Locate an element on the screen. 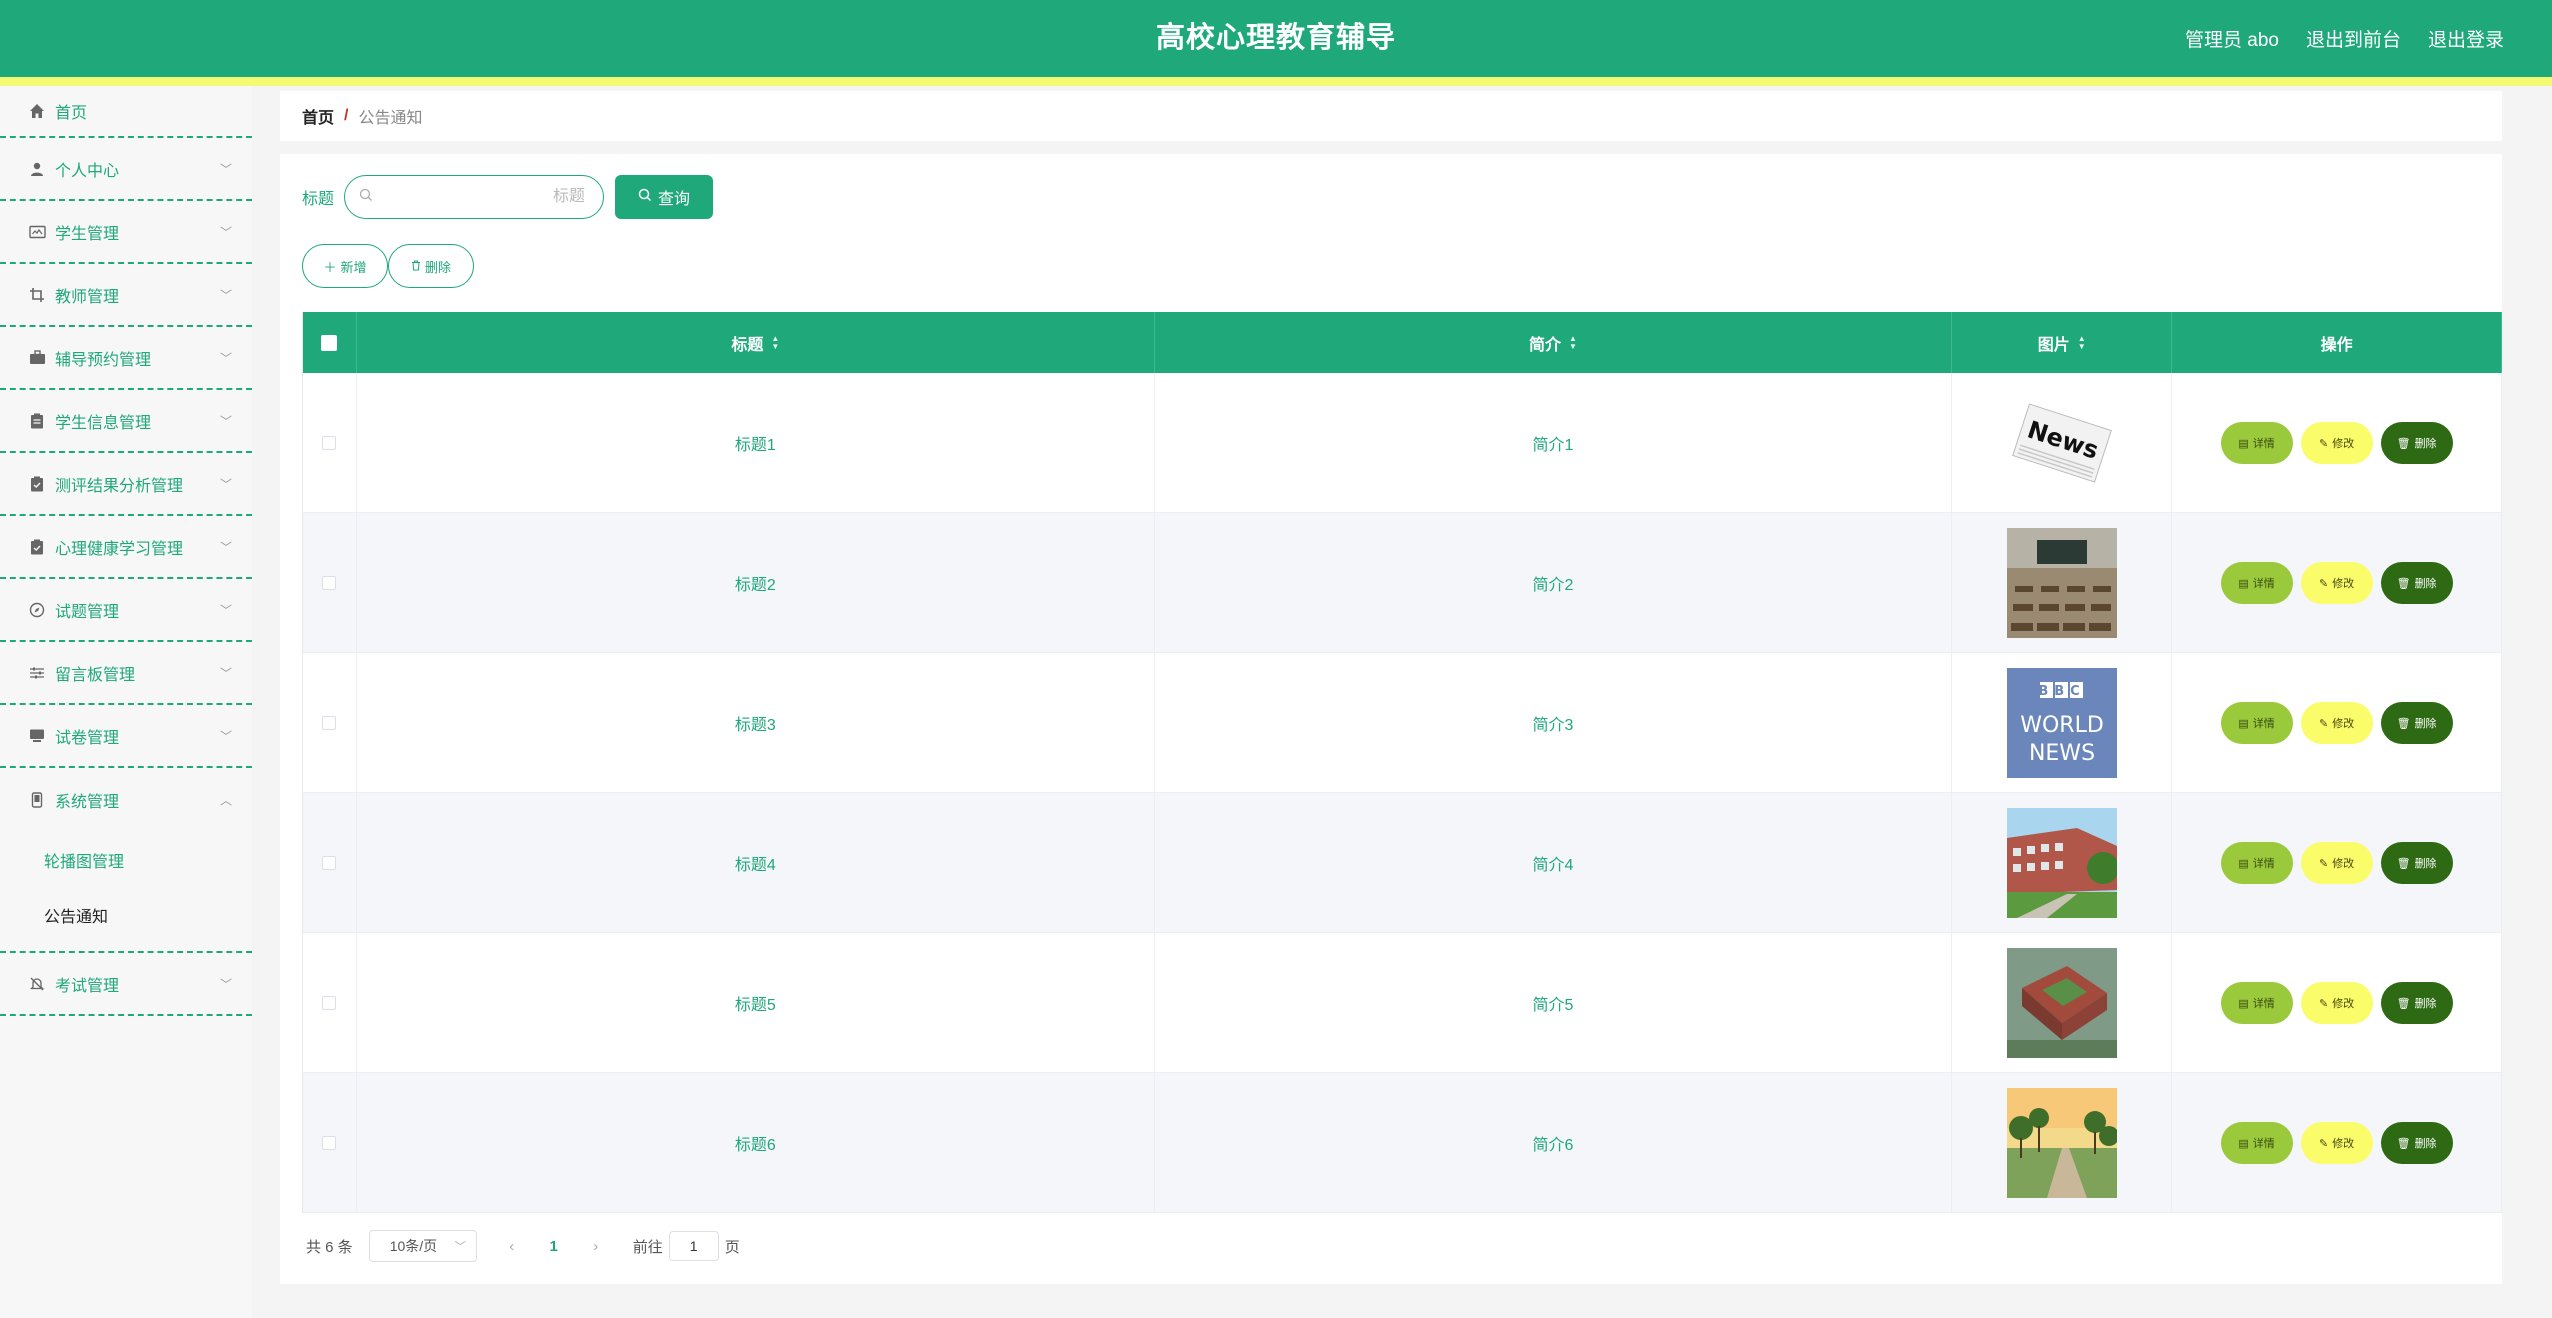 The height and width of the screenshot is (1318, 2552). column-header-title: 标题 ▲ ▼ is located at coordinates (756, 342).